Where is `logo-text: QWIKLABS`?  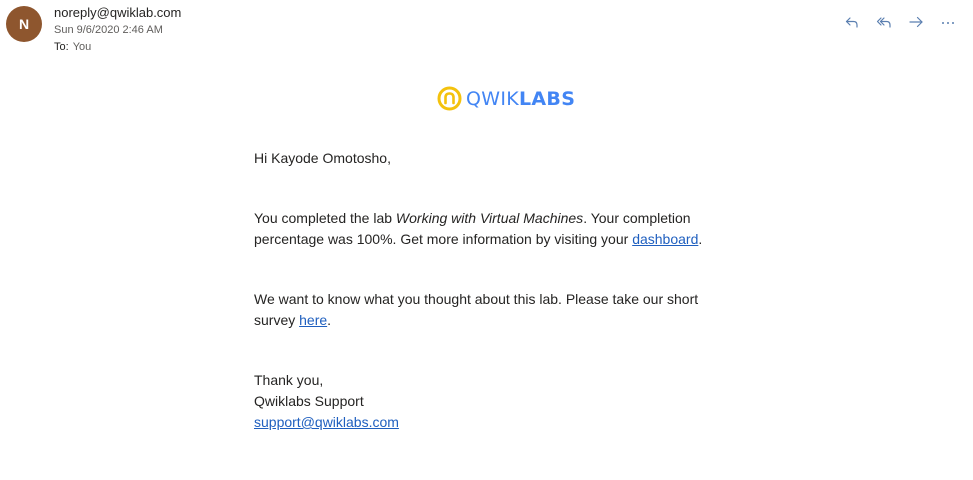 logo-text: QWIKLABS is located at coordinates (520, 99).